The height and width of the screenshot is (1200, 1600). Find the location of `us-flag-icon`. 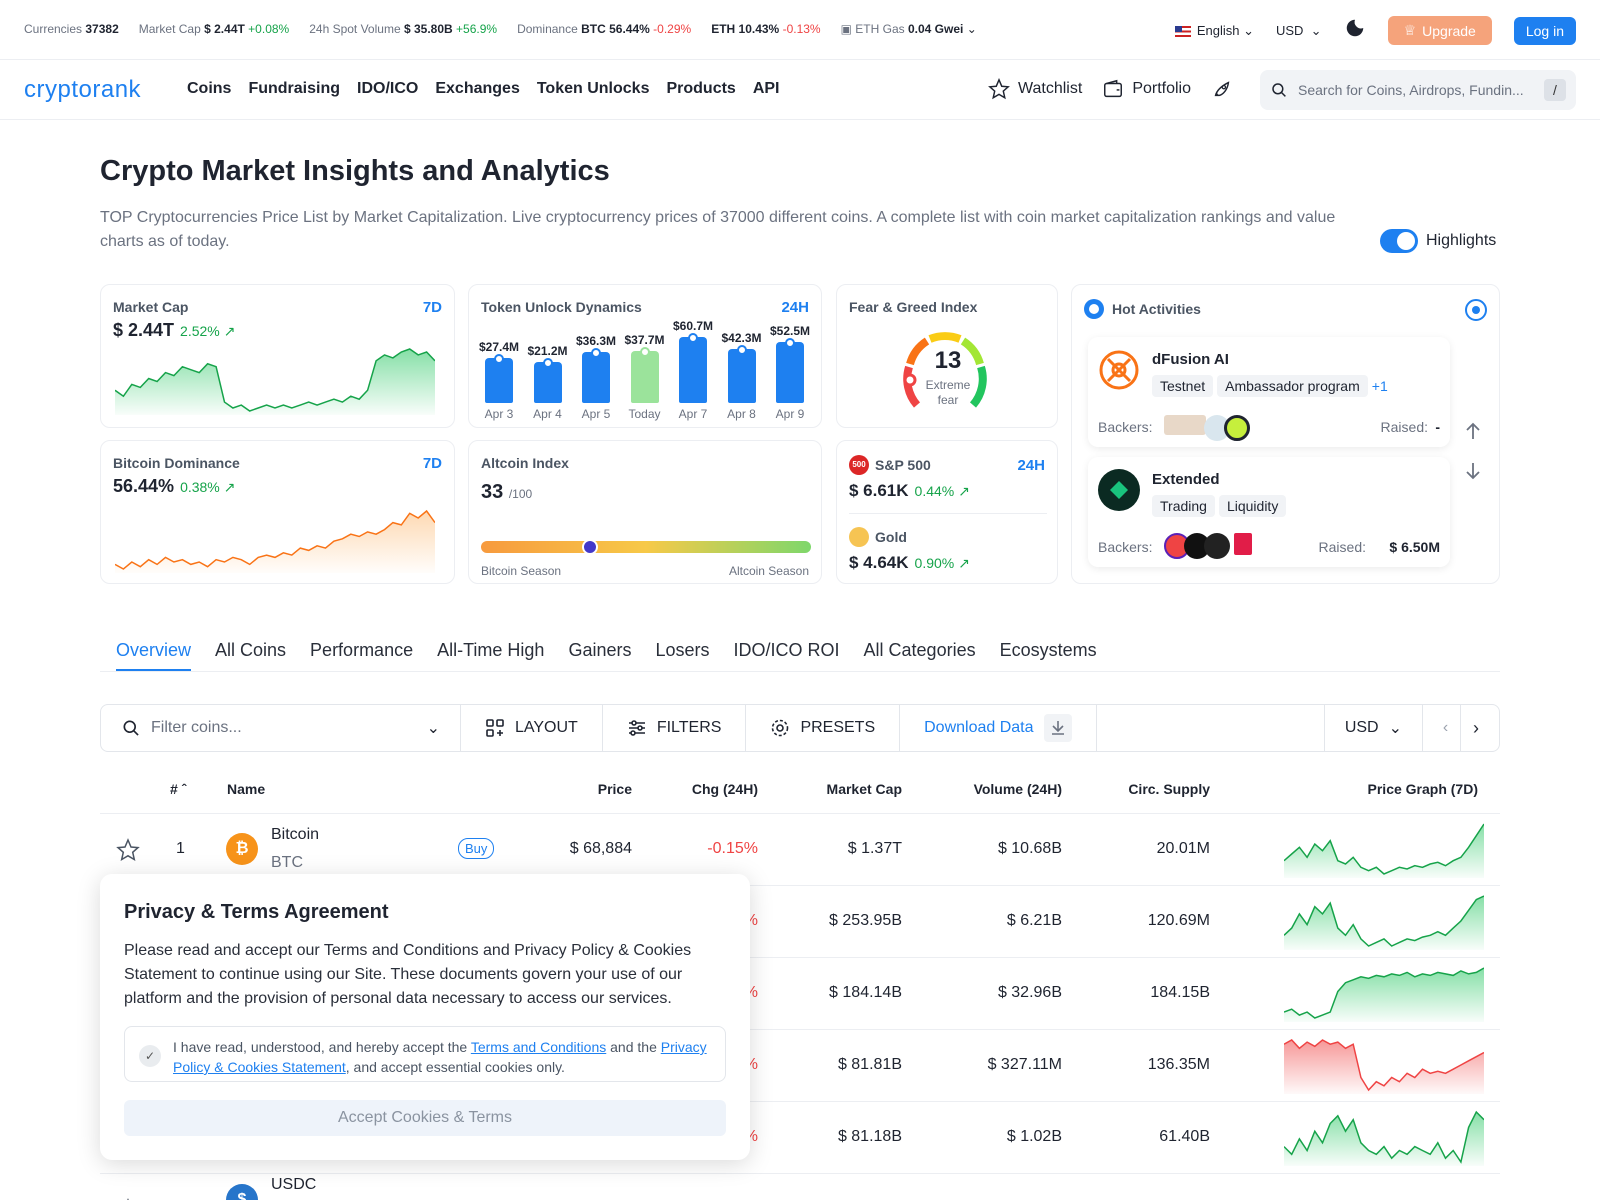

us-flag-icon is located at coordinates (1182, 31).